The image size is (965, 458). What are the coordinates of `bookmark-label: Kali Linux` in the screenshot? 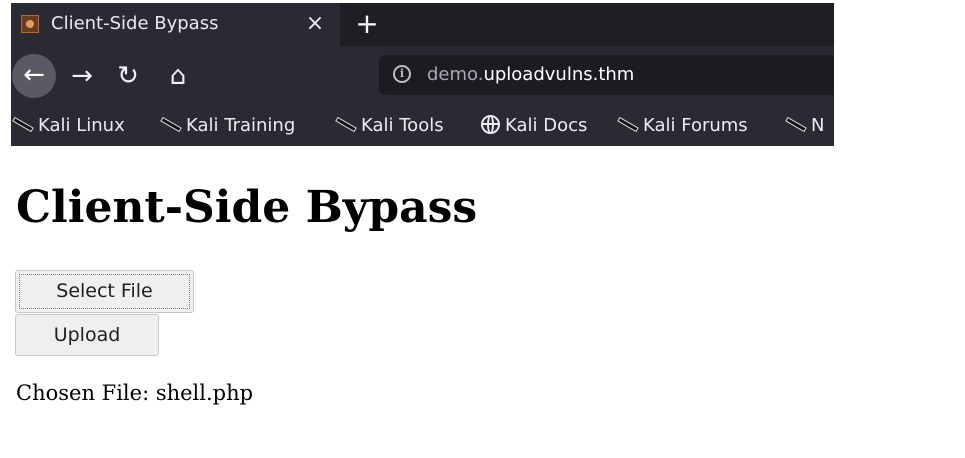 It's located at (81, 125).